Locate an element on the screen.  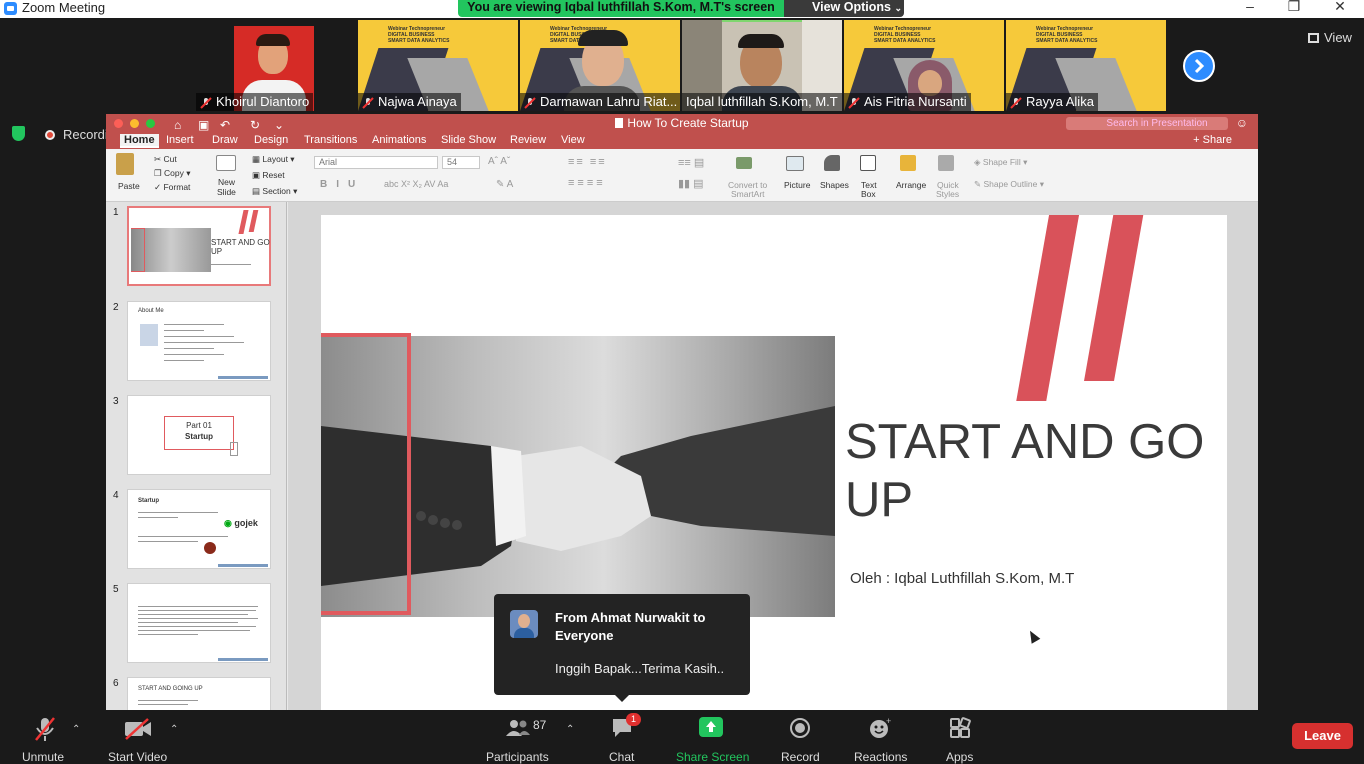
minimize-icon: – is located at coordinates (1250, 7).